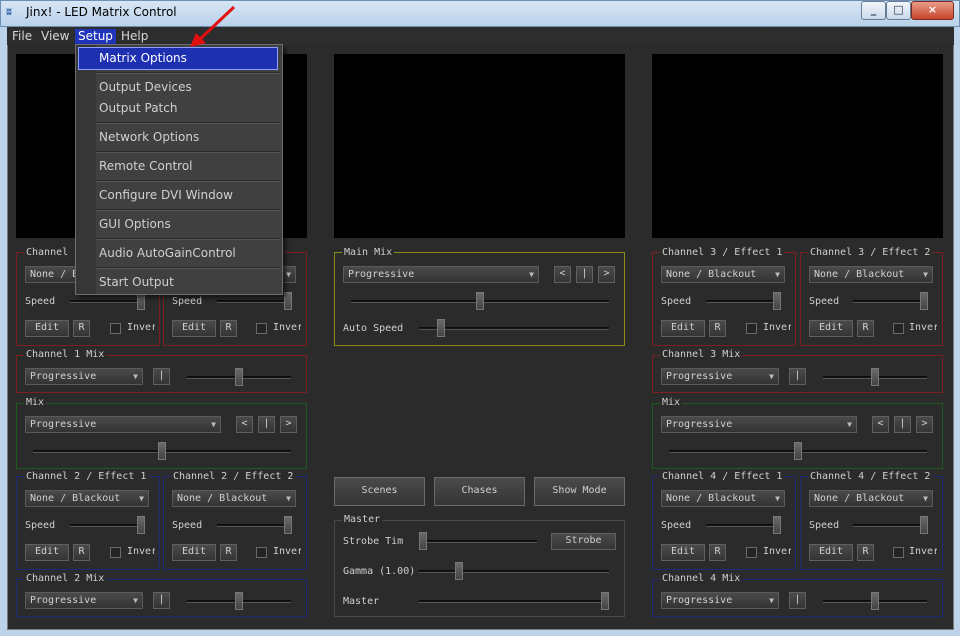  I want to click on menu-item-matrix-options: Matrix Options, so click(178, 58).